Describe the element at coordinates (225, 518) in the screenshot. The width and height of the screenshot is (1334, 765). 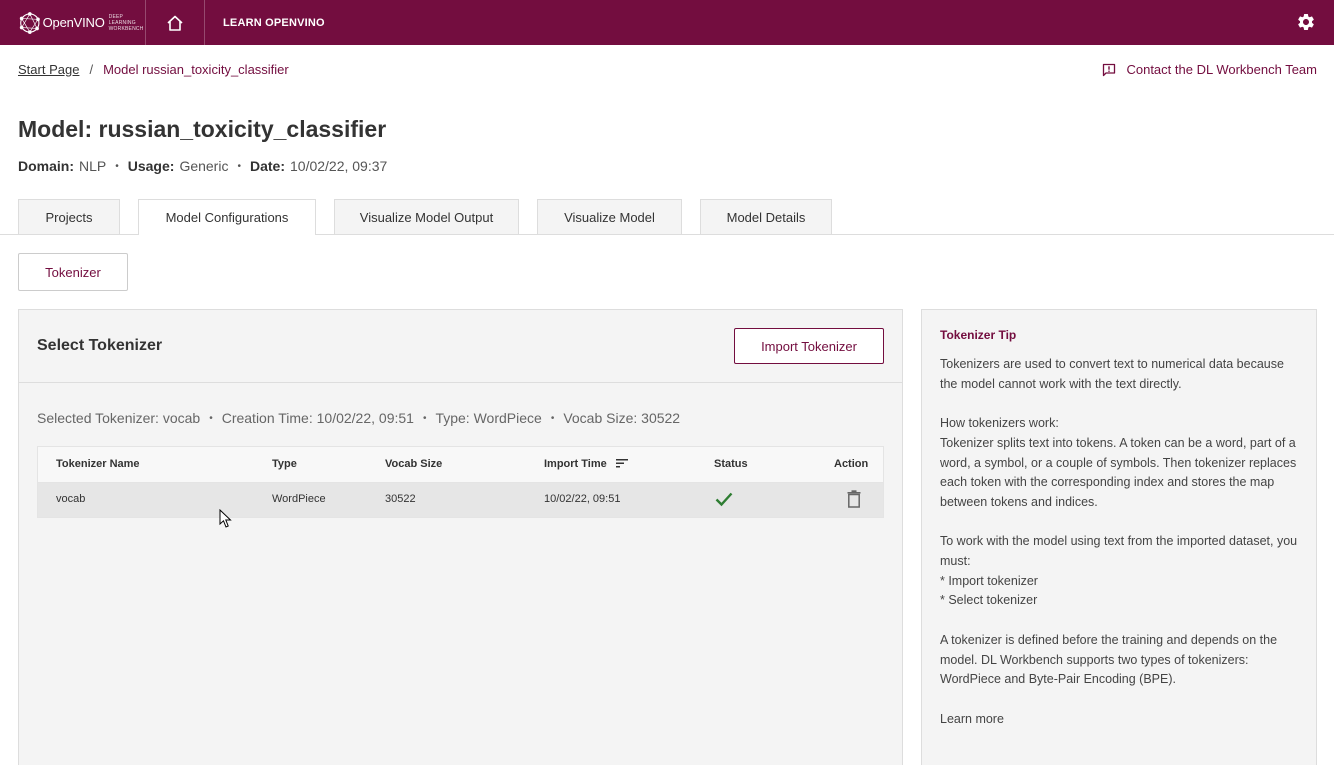
I see `mouse-cursor-icon` at that location.